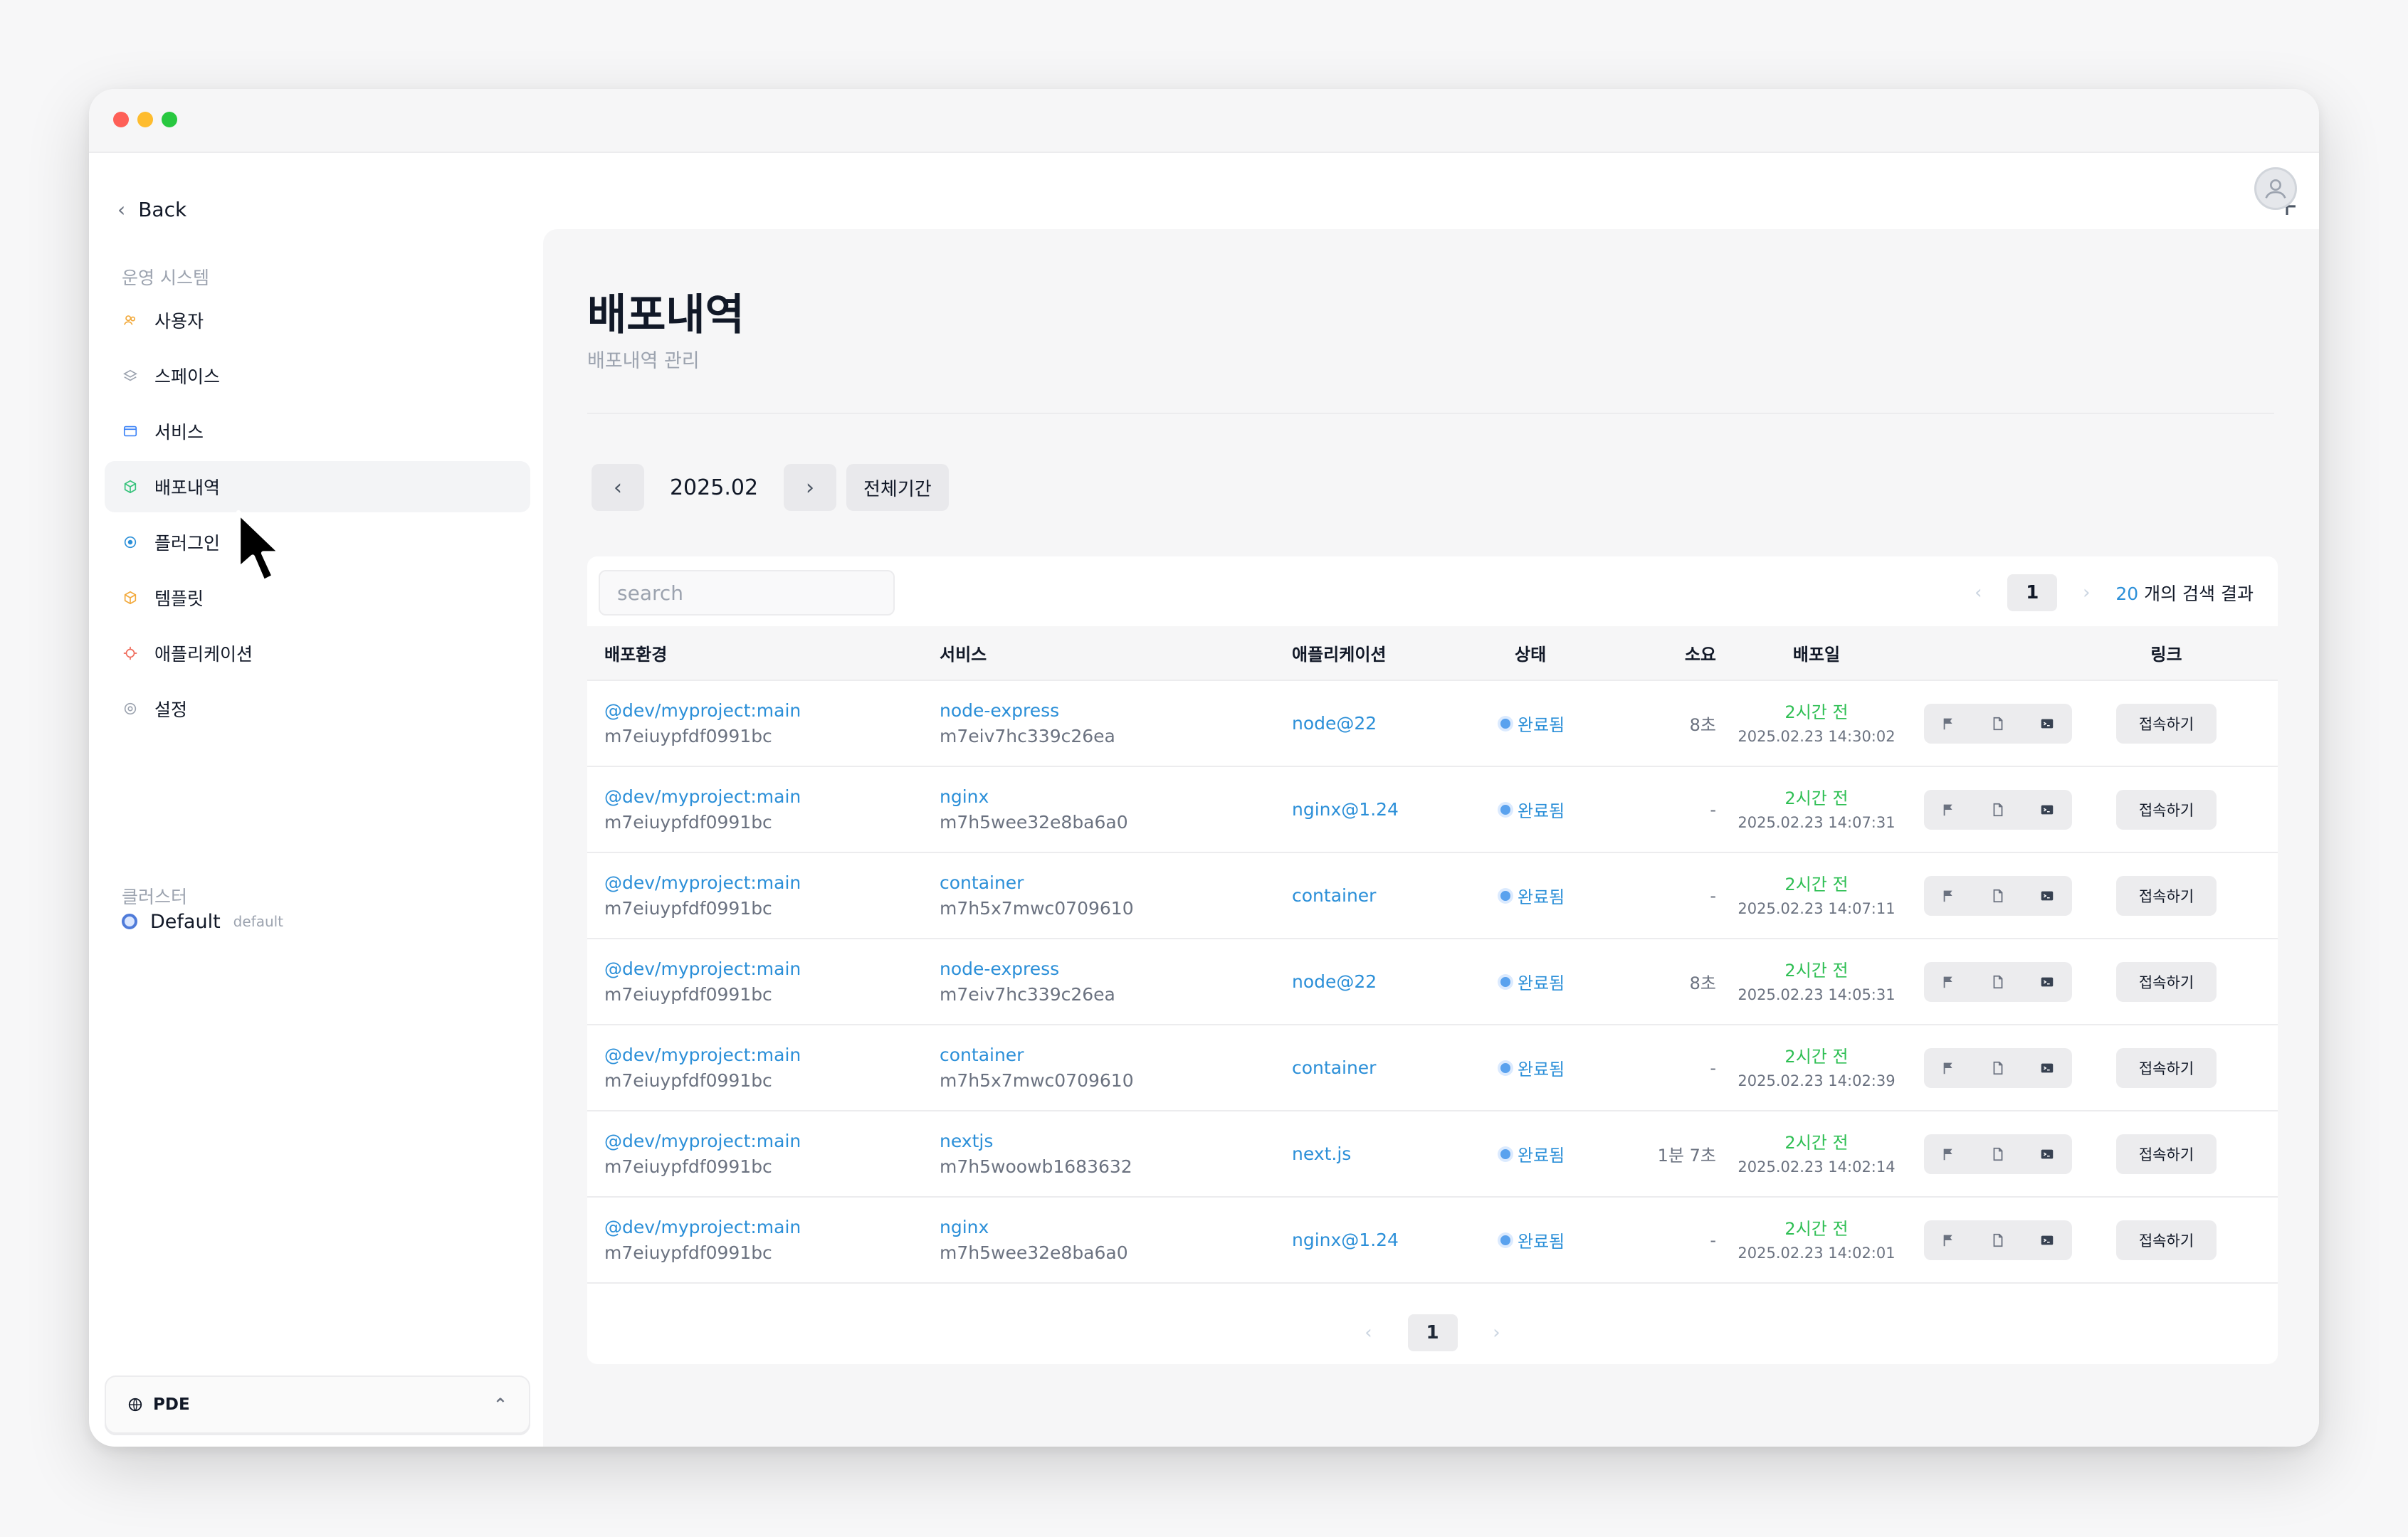  Describe the element at coordinates (317, 320) in the screenshot. I see `sidebar-item-users: 사용자` at that location.